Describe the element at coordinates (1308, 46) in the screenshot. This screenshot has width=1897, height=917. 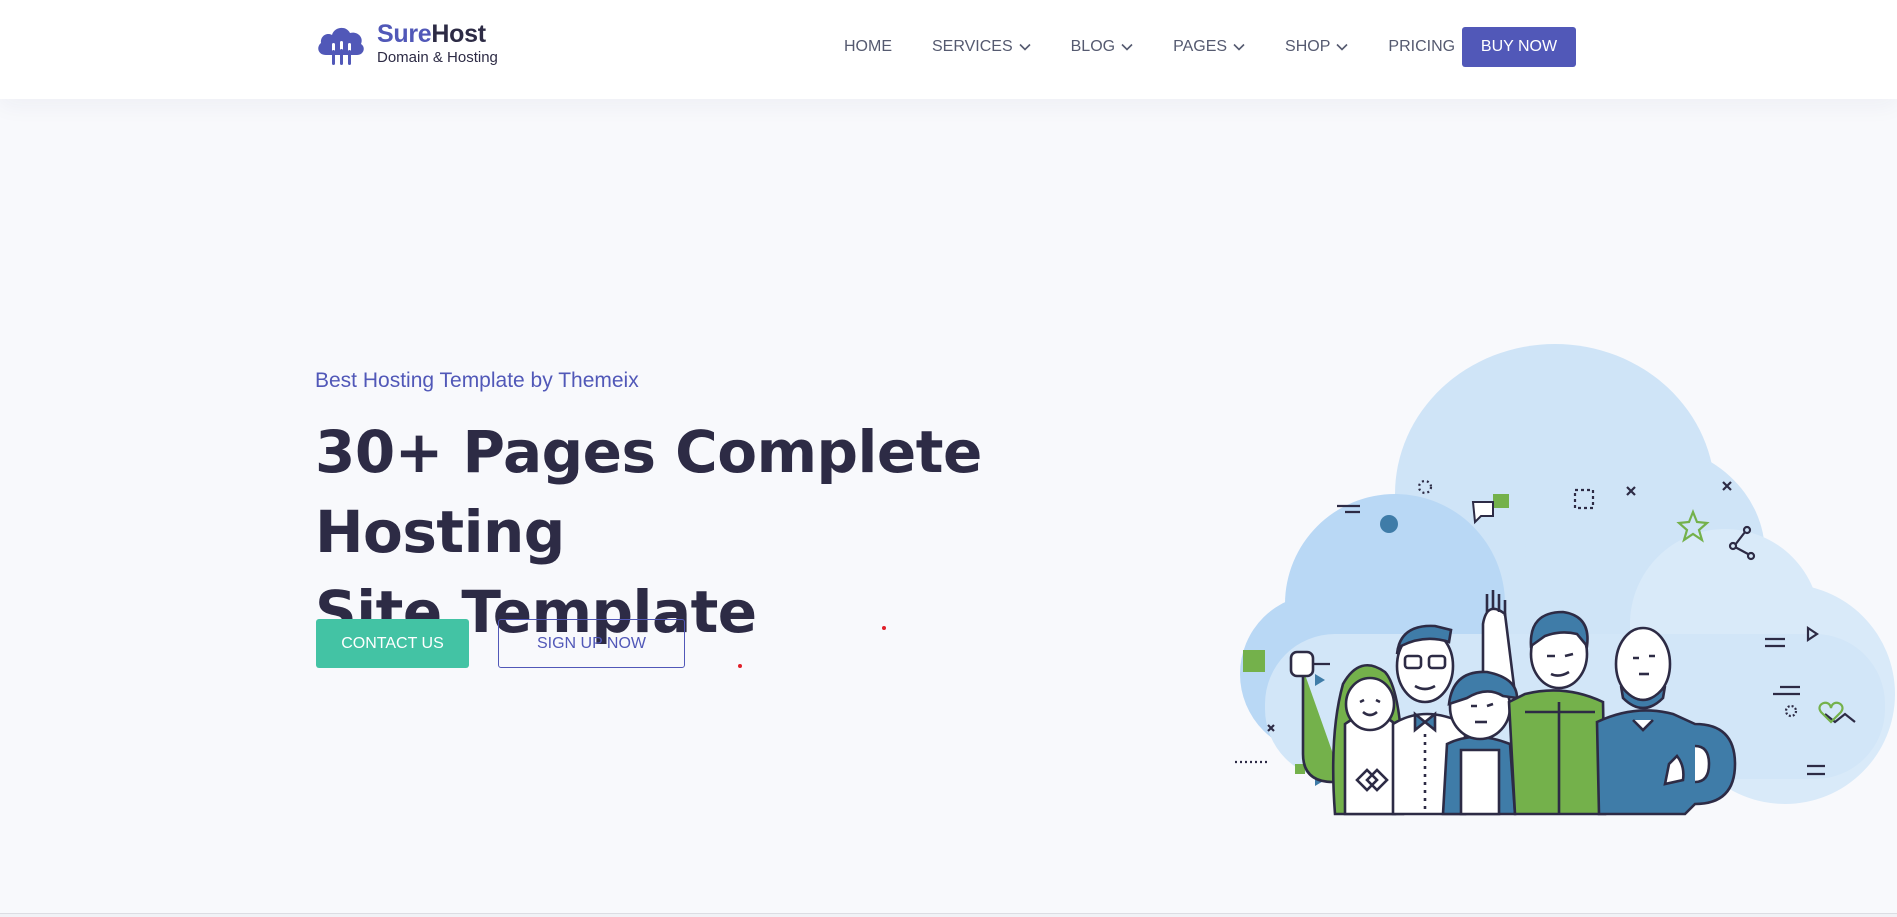
I see `nav-item-label: SHOP` at that location.